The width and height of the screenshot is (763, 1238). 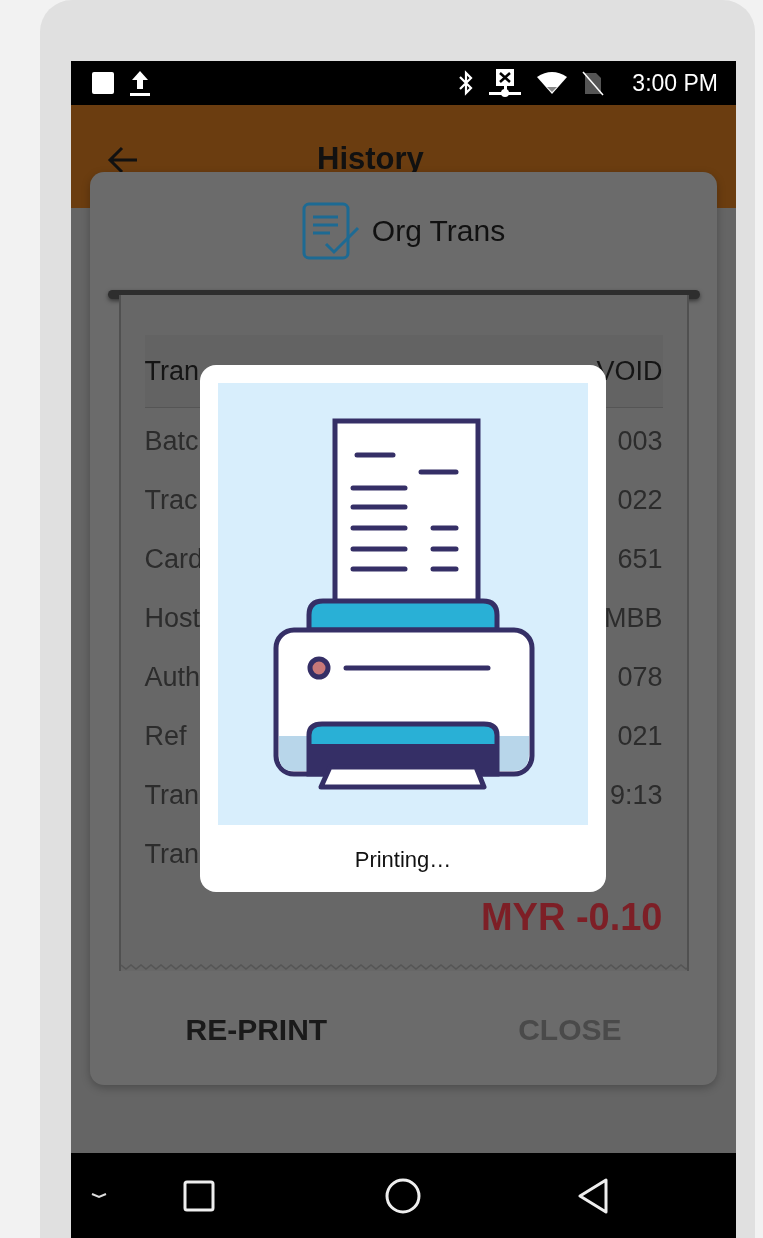 I want to click on wifi-icon, so click(x=552, y=83).